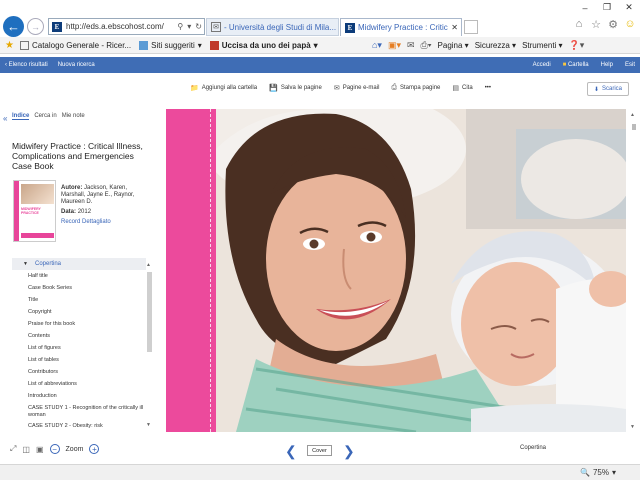  What do you see at coordinates (320, 7) in the screenshot?
I see `window-titlebar: – ❐ ✕` at bounding box center [320, 7].